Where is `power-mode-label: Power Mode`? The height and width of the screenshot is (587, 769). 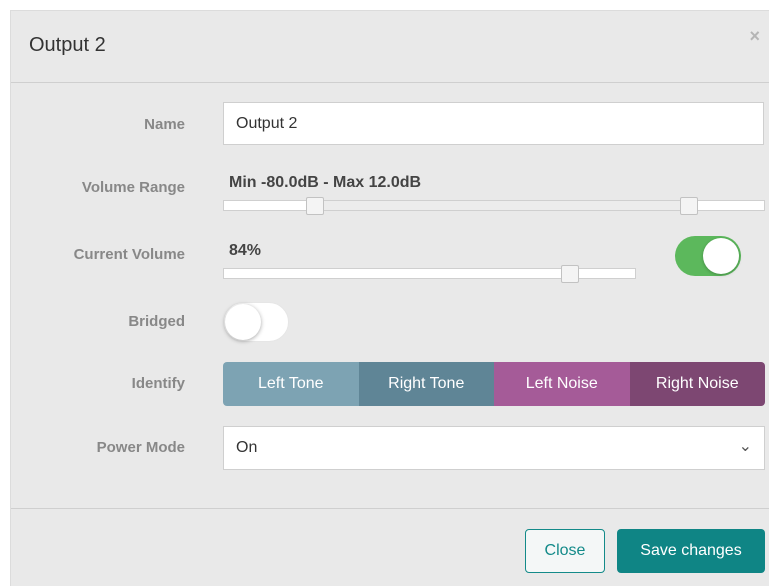
power-mode-label: Power Mode is located at coordinates (140, 447).